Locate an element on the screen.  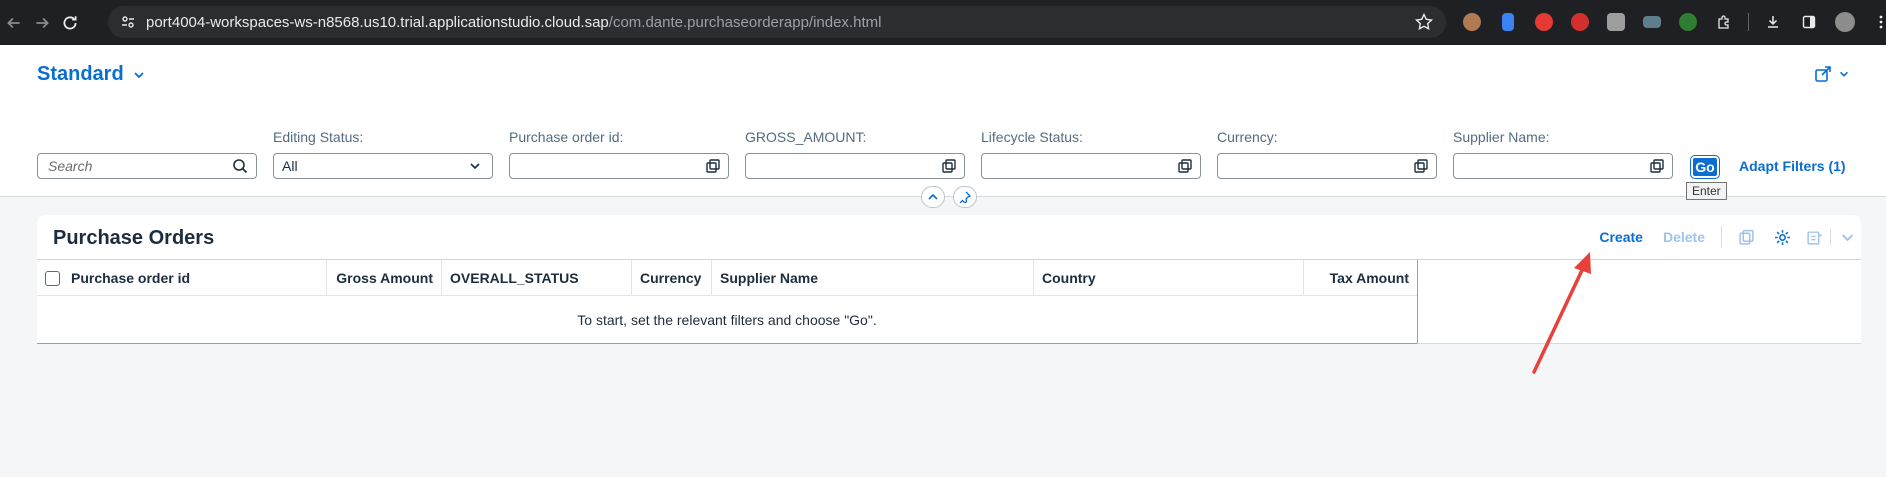
table-filler-area is located at coordinates (1639, 302).